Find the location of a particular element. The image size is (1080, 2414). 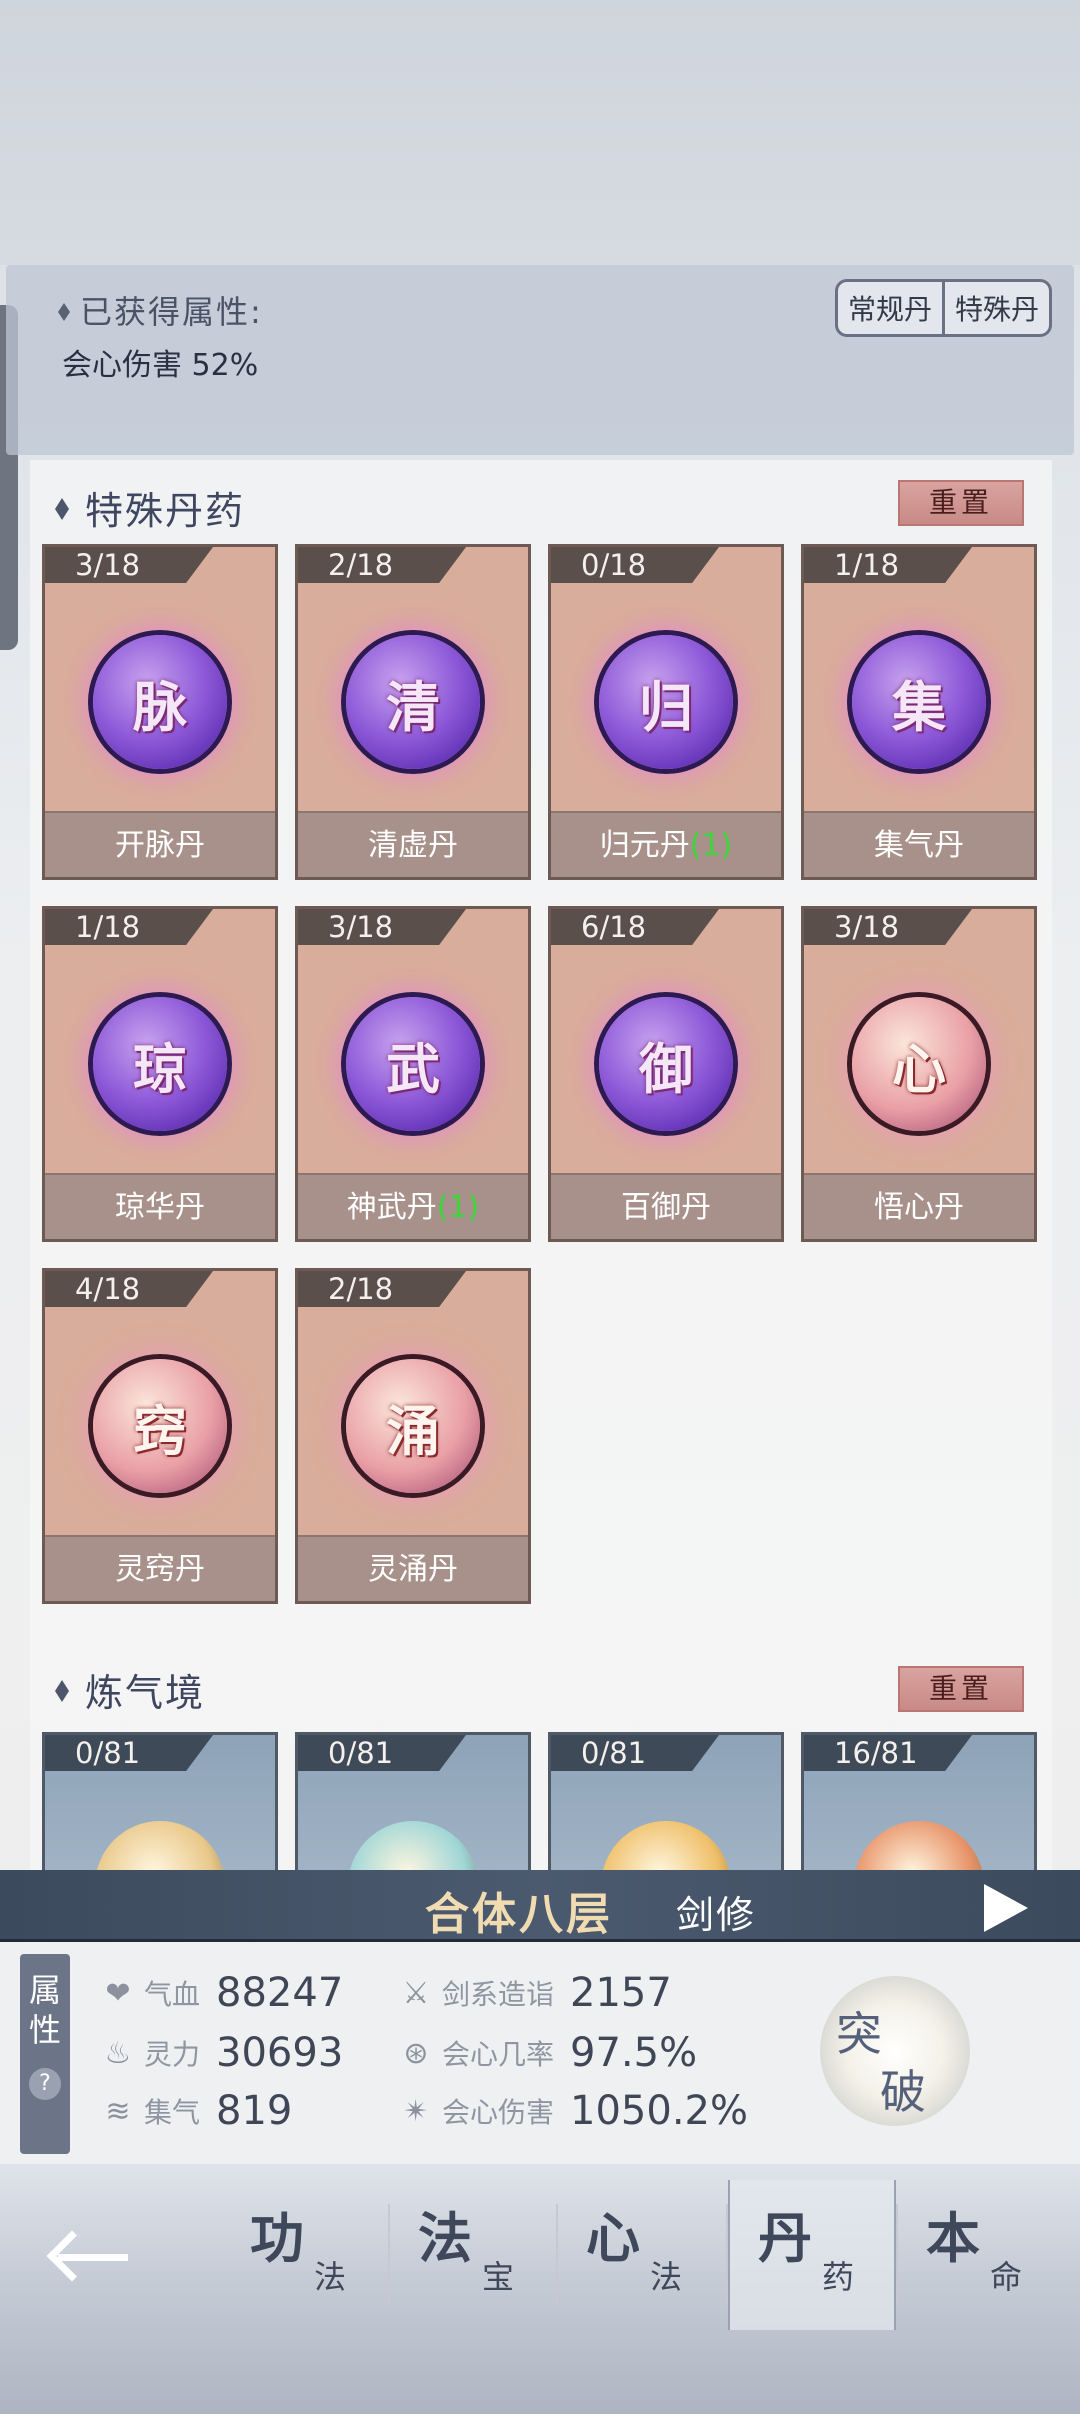

pill-glyph: 御 is located at coordinates (666, 1068).